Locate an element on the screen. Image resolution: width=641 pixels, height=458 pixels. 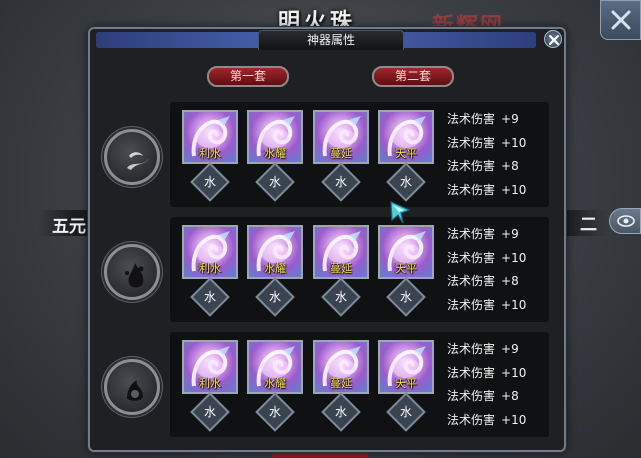
view-toggle-button is located at coordinates (625, 221).